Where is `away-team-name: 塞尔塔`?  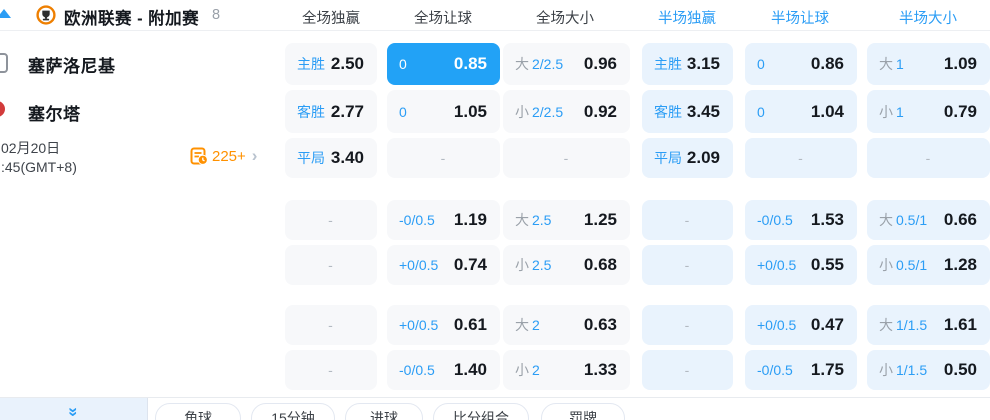
away-team-name: 塞尔塔 is located at coordinates (54, 112).